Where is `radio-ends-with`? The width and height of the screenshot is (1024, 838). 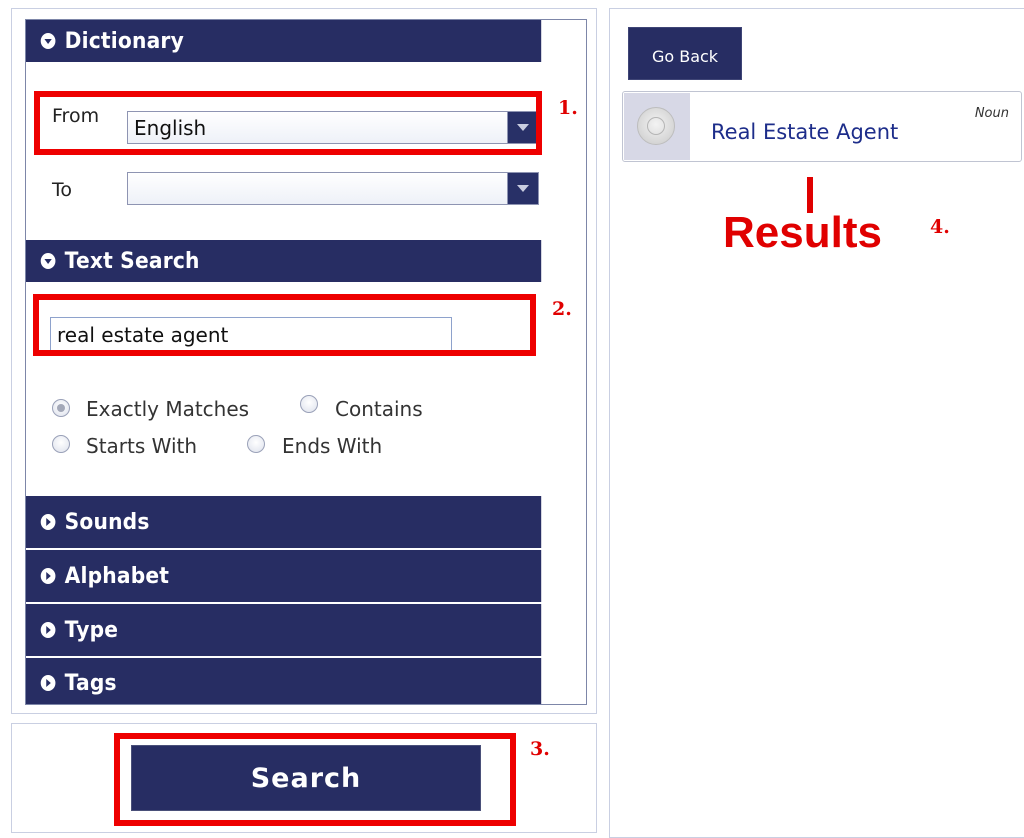
radio-ends-with is located at coordinates (256, 444).